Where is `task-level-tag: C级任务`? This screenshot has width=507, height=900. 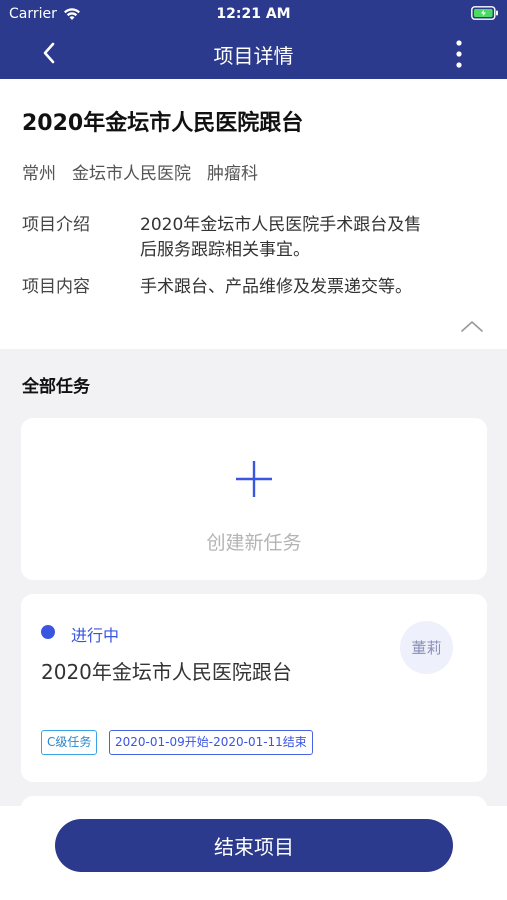 task-level-tag: C级任务 is located at coordinates (69, 742).